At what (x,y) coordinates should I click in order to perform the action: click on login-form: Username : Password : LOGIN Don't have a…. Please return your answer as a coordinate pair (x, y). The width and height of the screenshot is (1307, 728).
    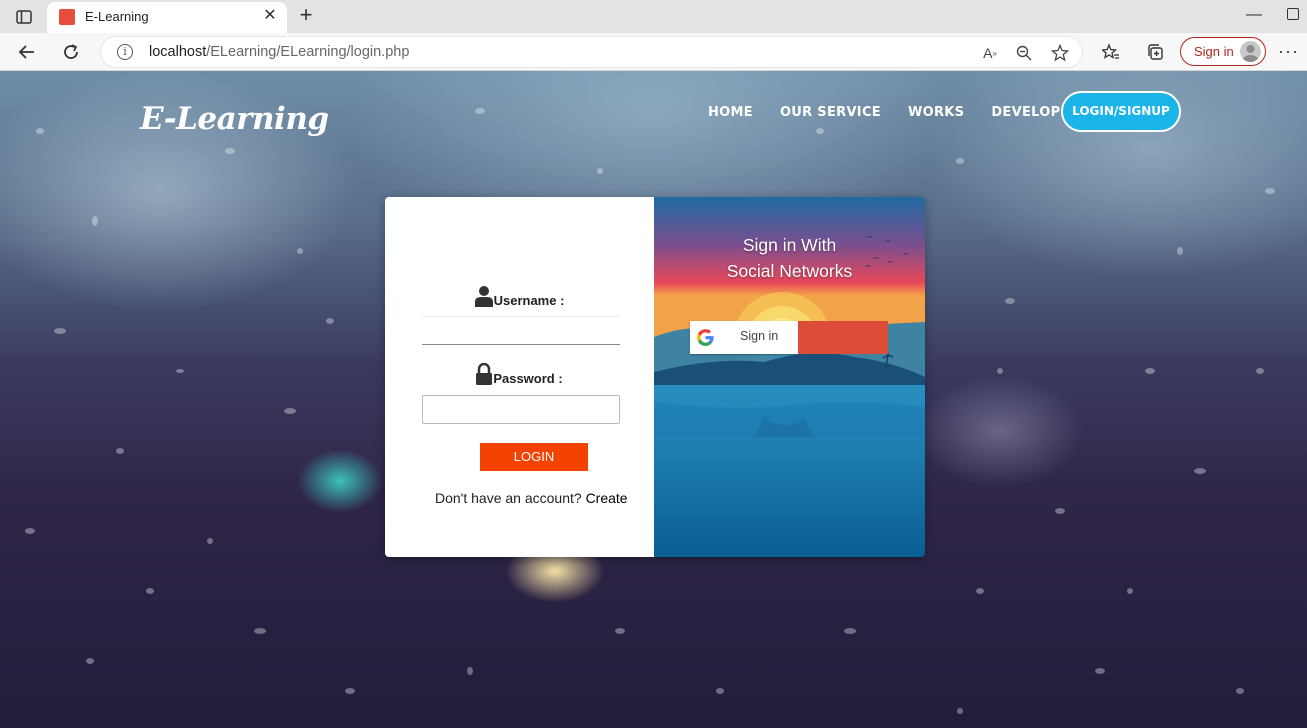
    Looking at the image, I should click on (519, 377).